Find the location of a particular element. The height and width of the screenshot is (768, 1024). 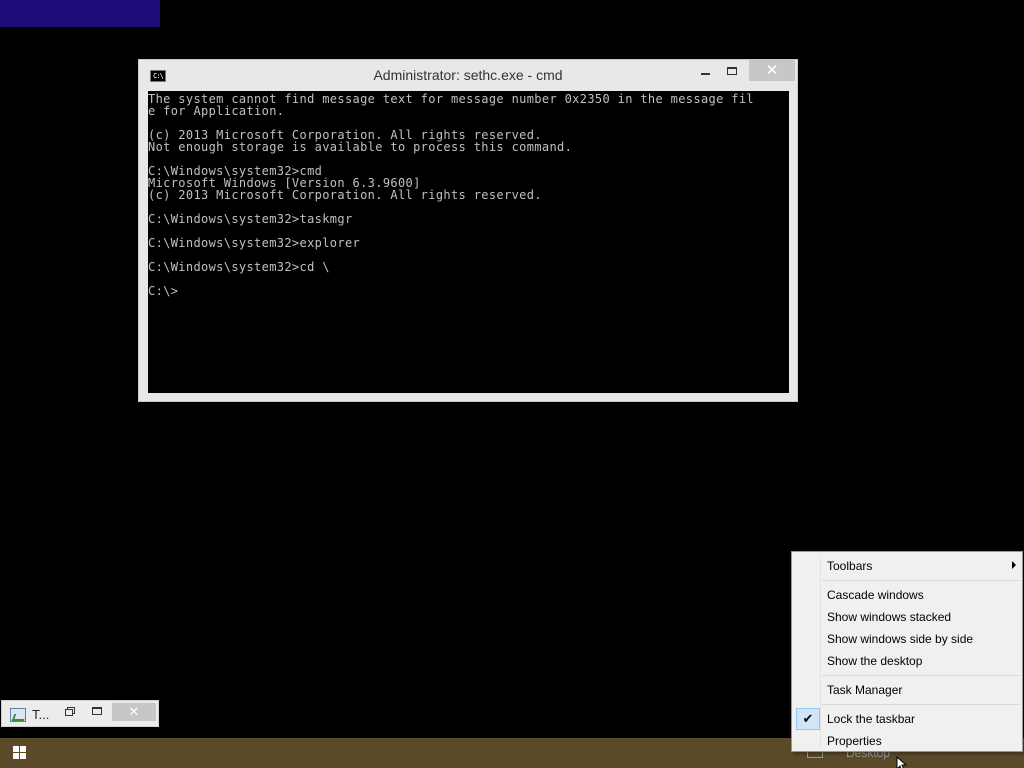

menu-item-cascade-windows: Cascade windows is located at coordinates (907, 595).